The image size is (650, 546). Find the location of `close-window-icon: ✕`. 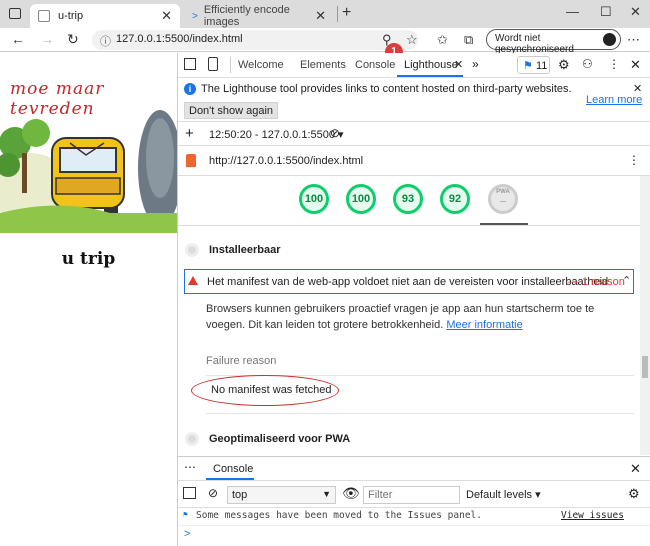

close-window-icon: ✕ is located at coordinates (635, 12).